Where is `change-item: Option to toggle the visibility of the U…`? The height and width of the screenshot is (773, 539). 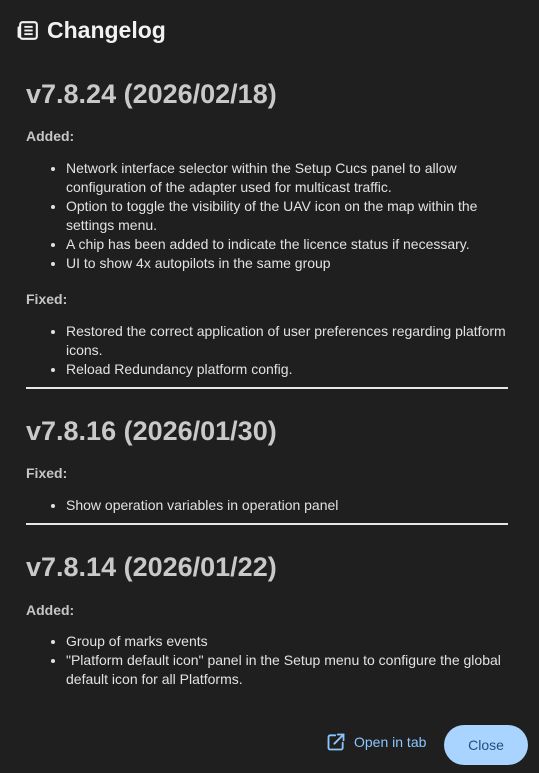
change-item: Option to toggle the visibility of the U… is located at coordinates (287, 216).